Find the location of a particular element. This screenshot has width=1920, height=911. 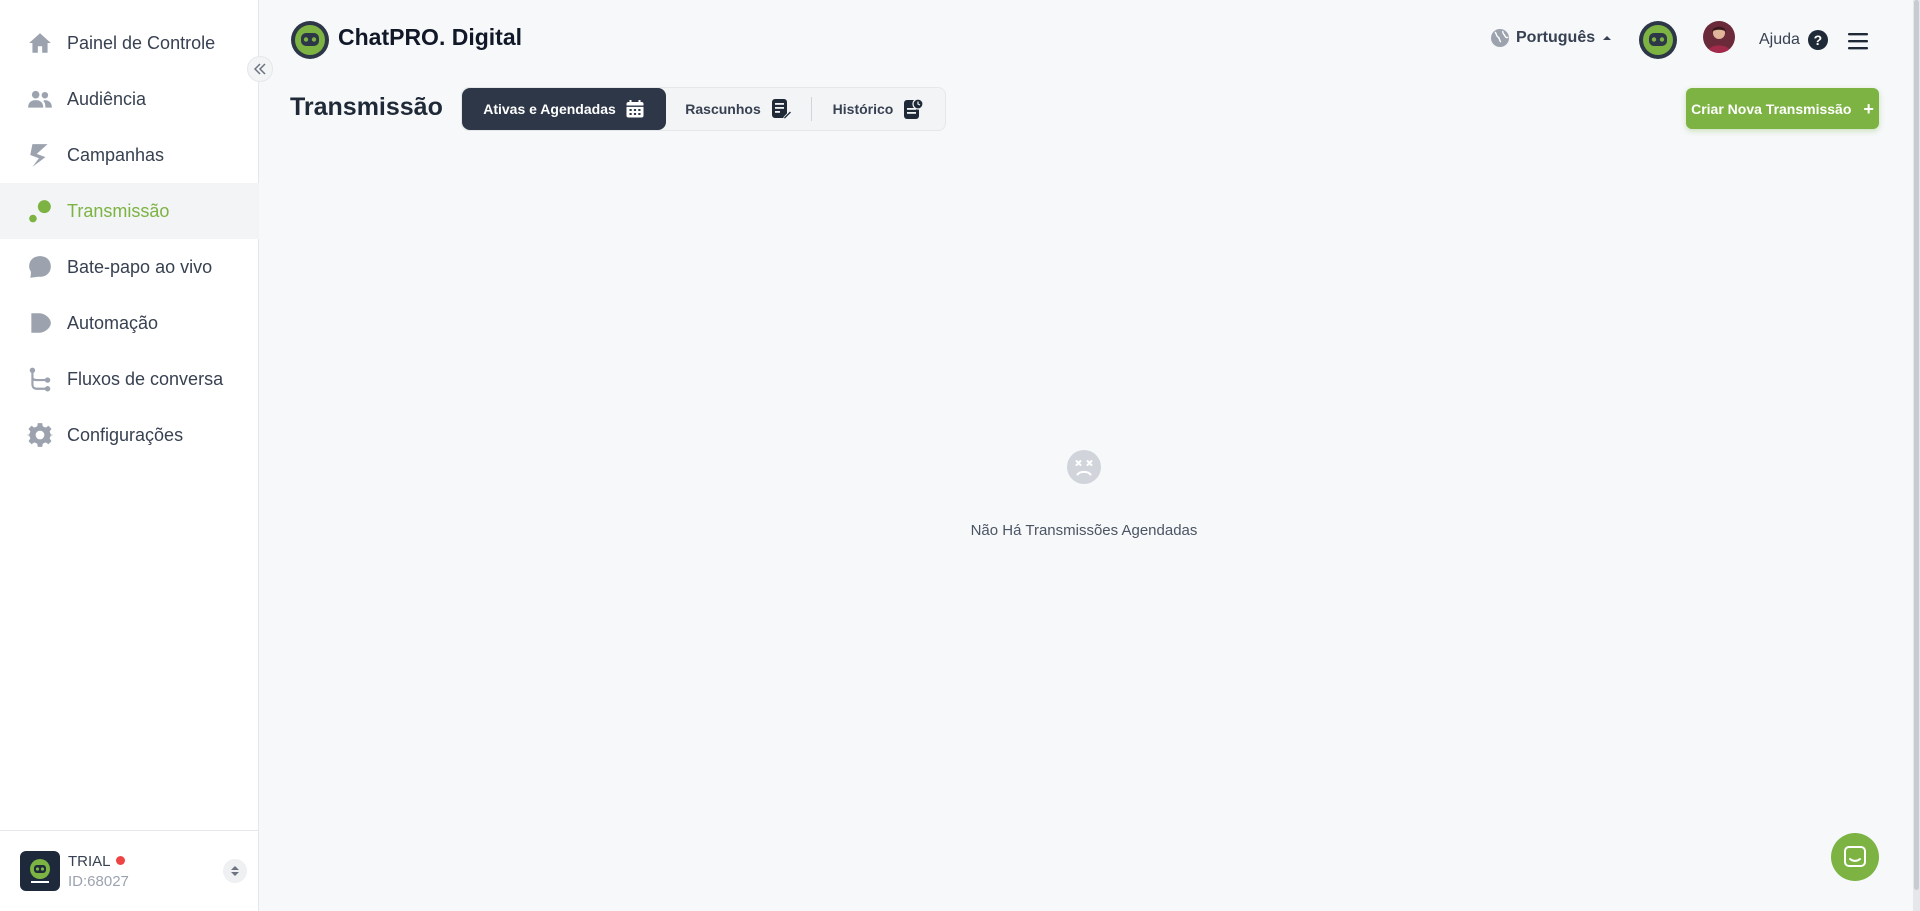

sidebar-item-label: Configurações is located at coordinates (125, 434).